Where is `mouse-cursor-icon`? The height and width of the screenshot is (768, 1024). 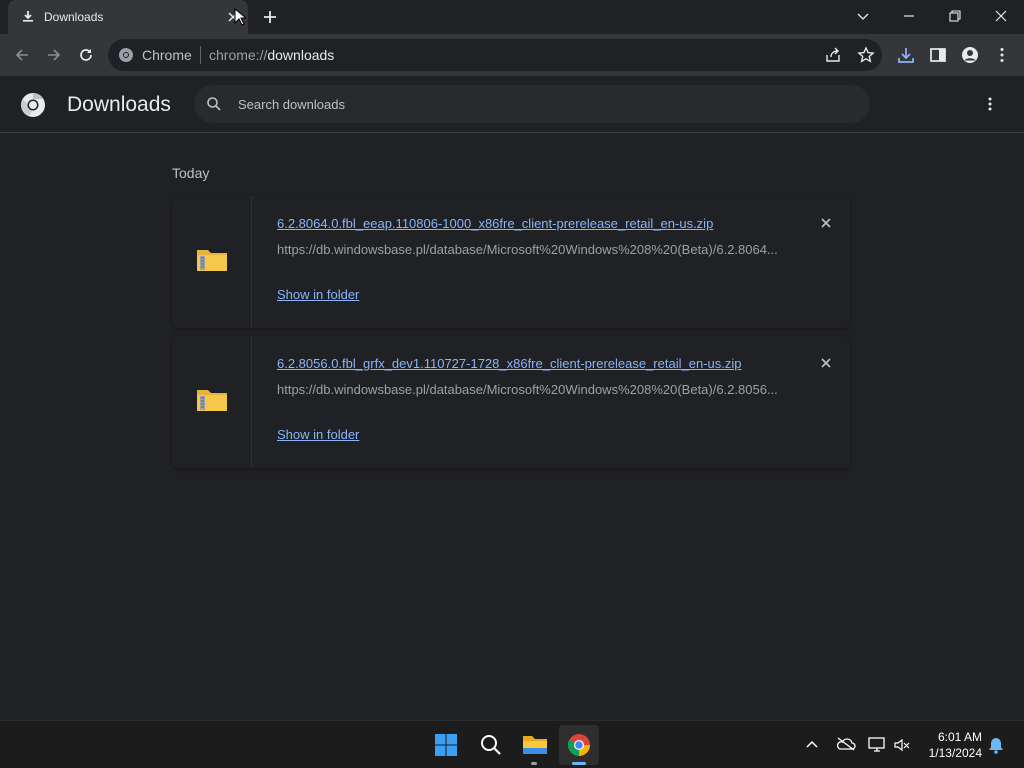
mouse-cursor-icon is located at coordinates (240, 17).